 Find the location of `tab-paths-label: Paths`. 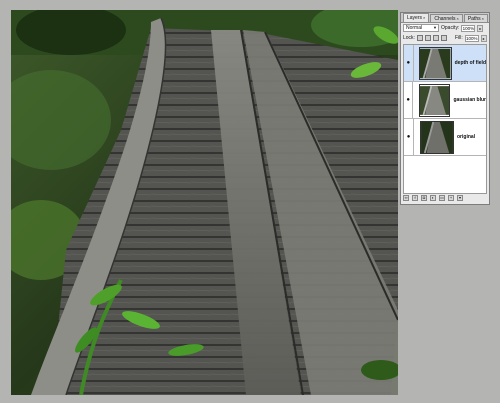

tab-paths-label: Paths is located at coordinates (474, 19).